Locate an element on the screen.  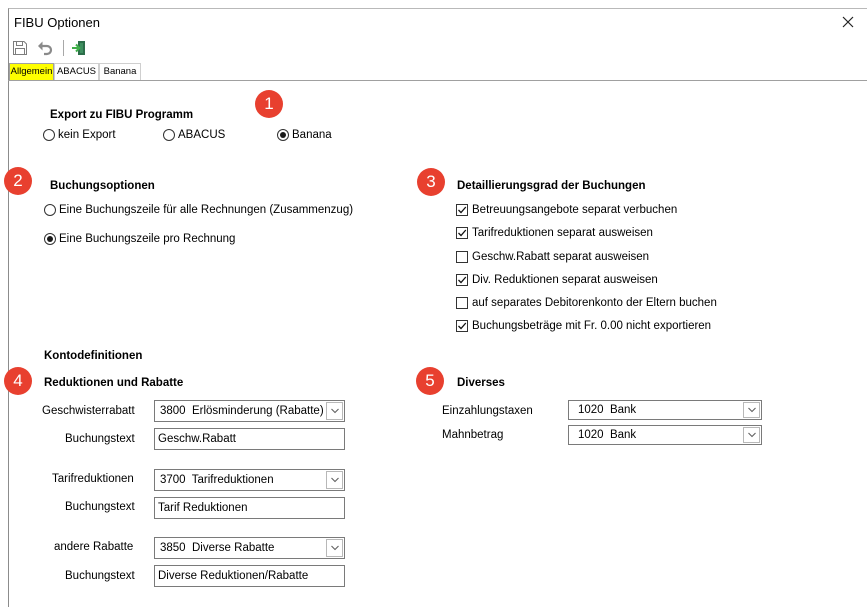
checkbox-label: Betreuungsangebote separat verbuchen is located at coordinates (575, 210).